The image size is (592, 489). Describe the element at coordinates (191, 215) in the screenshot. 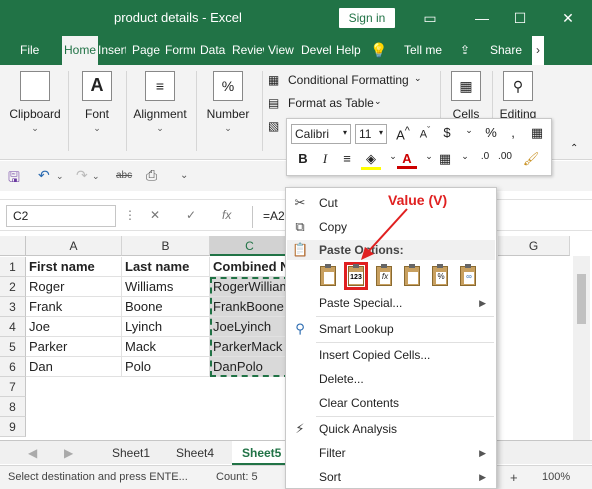

I see `enter-icon: ✓` at that location.